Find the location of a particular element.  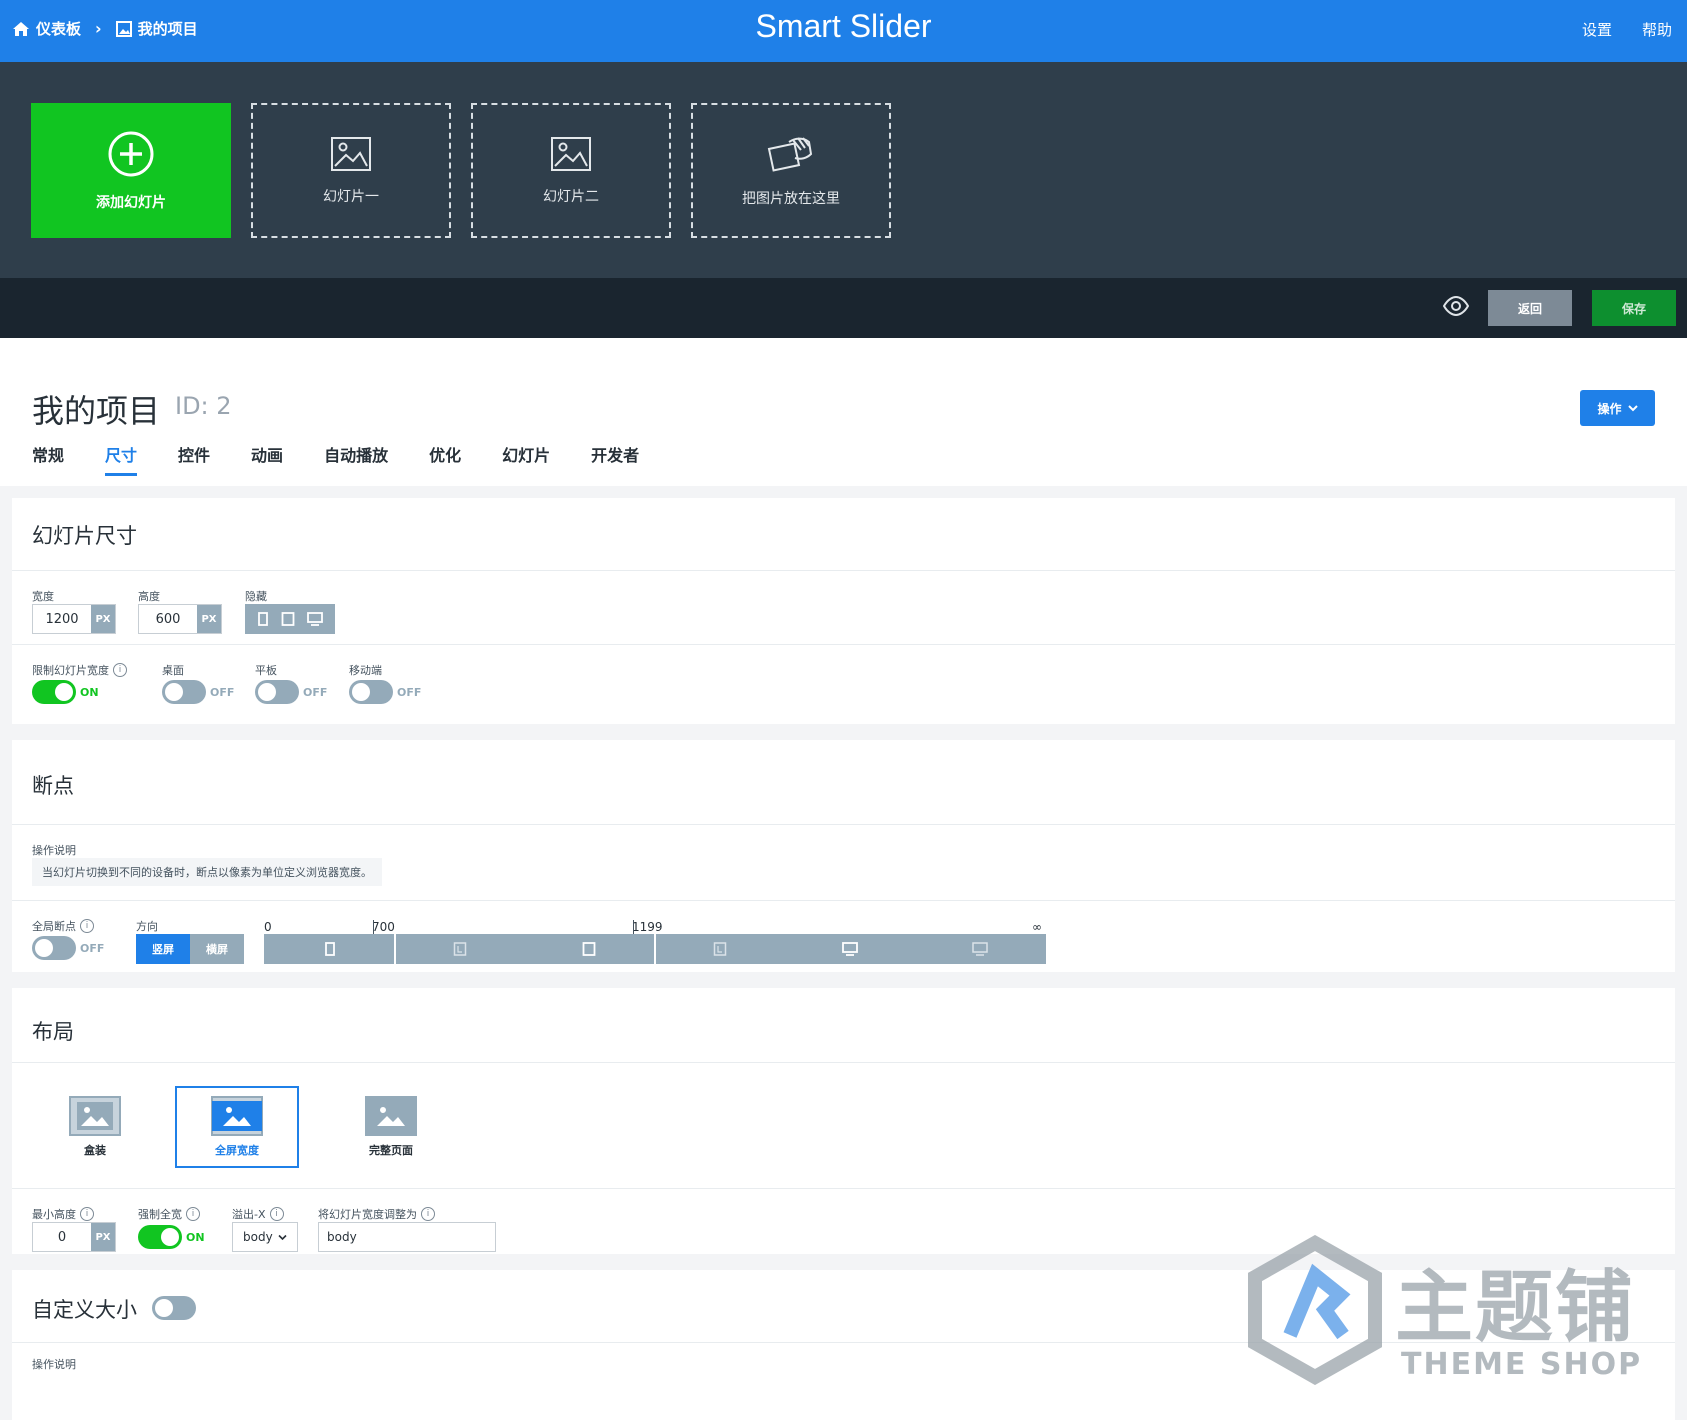

desktop-toggle: OFF is located at coordinates (198, 692).